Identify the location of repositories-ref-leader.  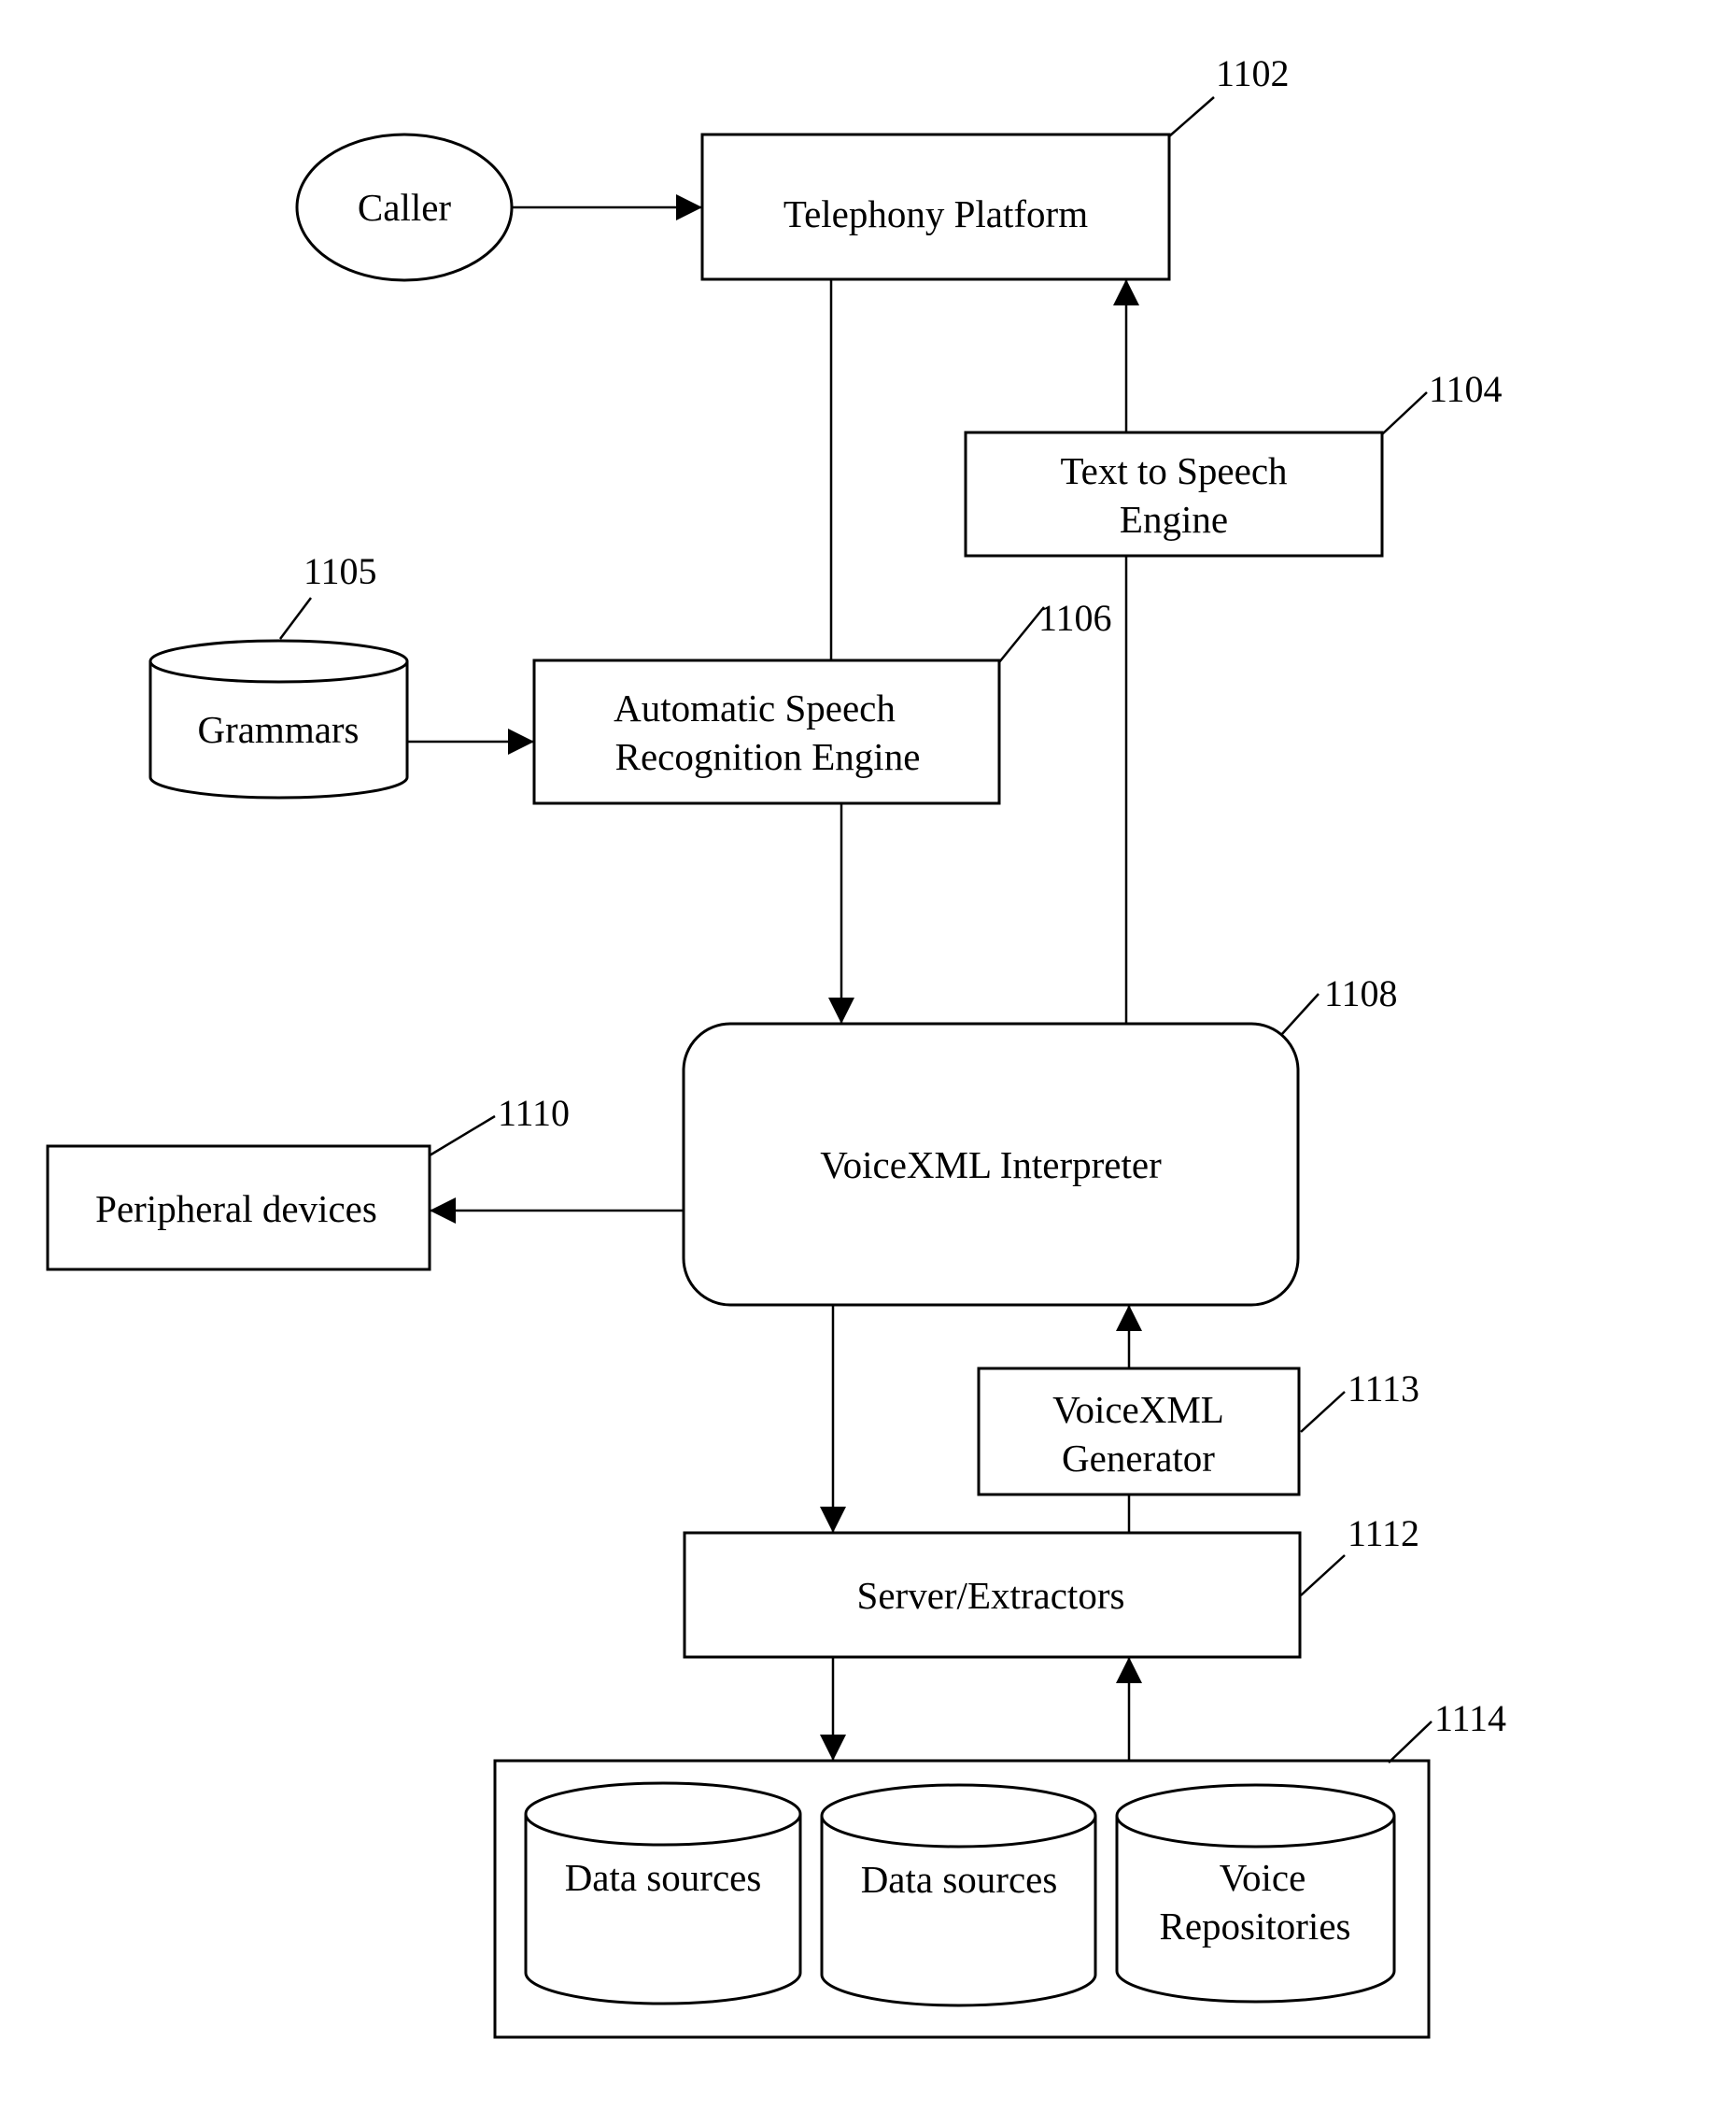
(1410, 1742).